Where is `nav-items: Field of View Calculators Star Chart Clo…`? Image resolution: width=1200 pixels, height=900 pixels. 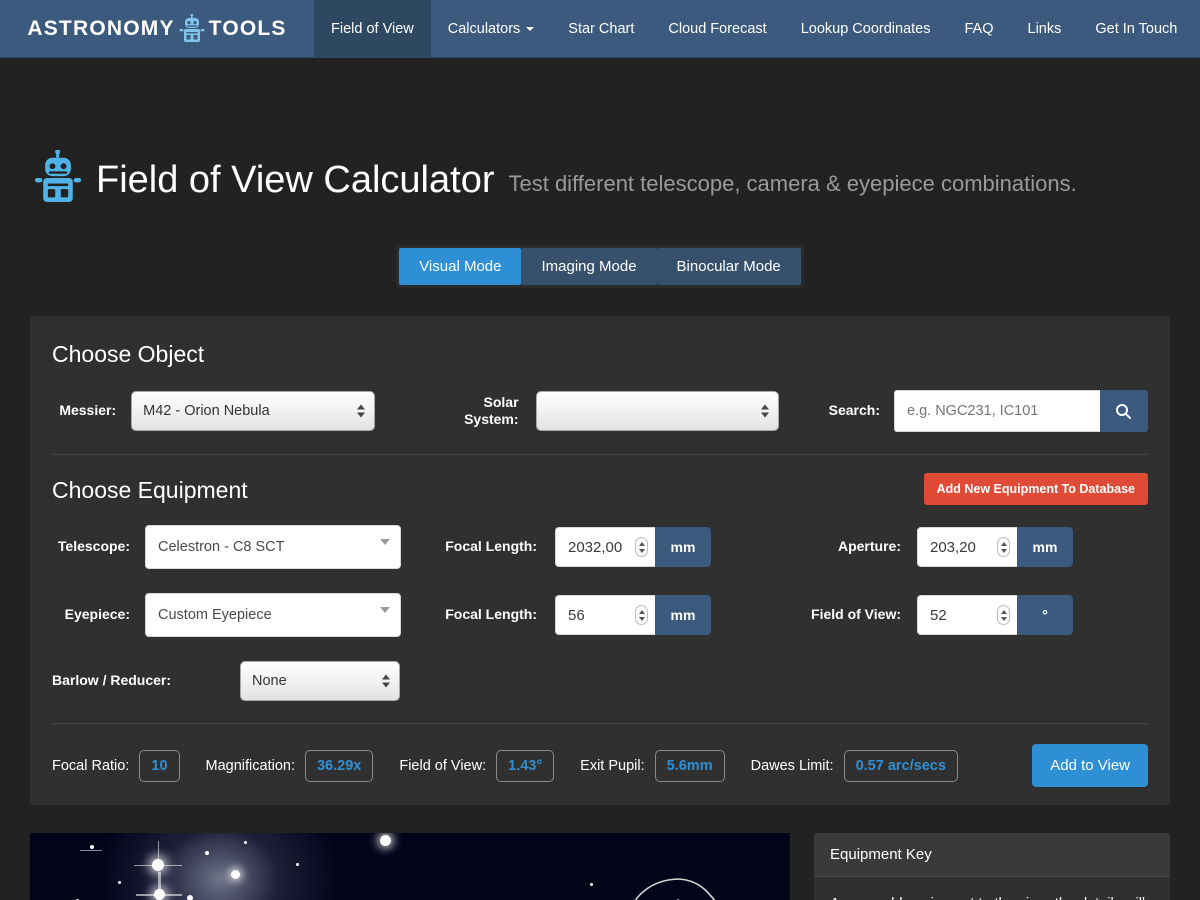 nav-items: Field of View Calculators Star Chart Clo… is located at coordinates (754, 28).